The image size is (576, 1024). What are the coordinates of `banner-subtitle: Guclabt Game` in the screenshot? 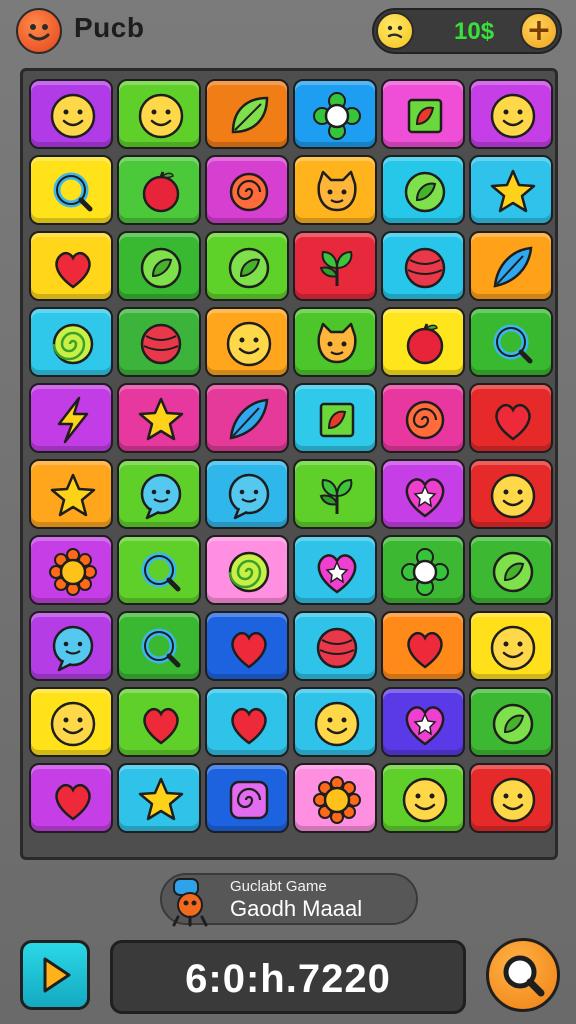 It's located at (278, 886).